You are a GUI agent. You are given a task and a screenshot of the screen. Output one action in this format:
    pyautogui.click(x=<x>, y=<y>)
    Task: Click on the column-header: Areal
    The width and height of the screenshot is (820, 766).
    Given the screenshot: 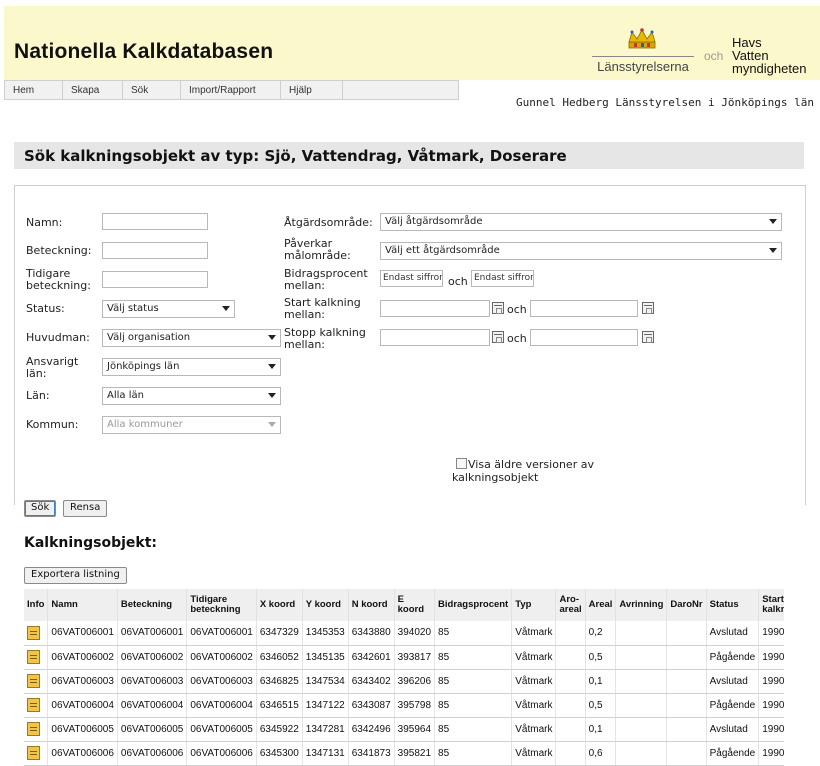 What is the action you would take?
    pyautogui.click(x=601, y=605)
    